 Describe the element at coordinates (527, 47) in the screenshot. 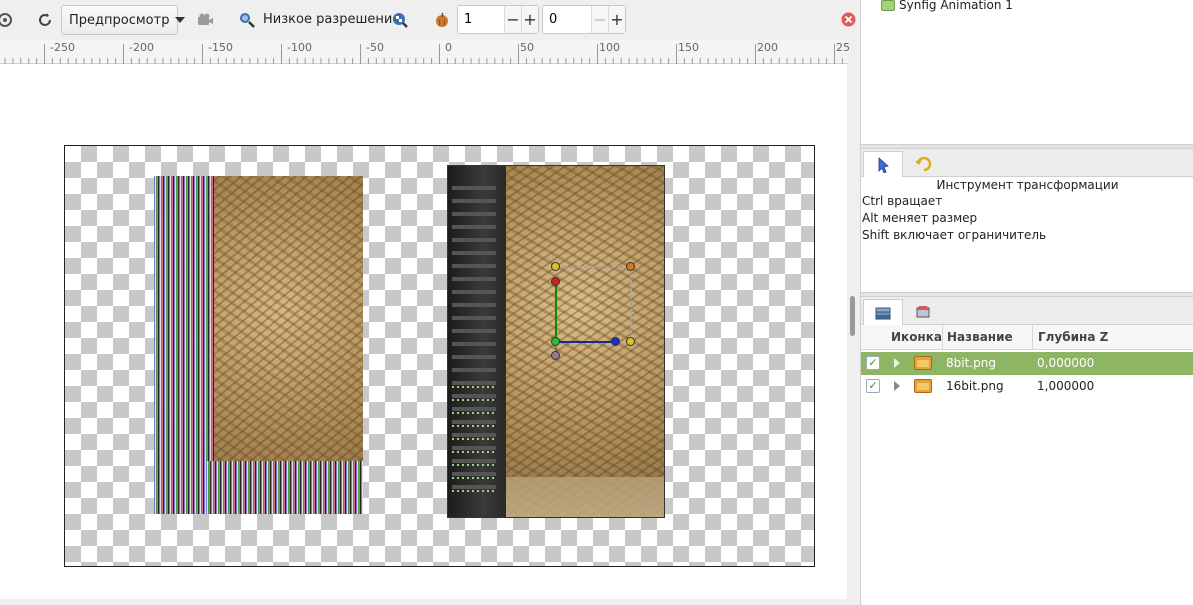

I see `ruler-label: 50` at that location.